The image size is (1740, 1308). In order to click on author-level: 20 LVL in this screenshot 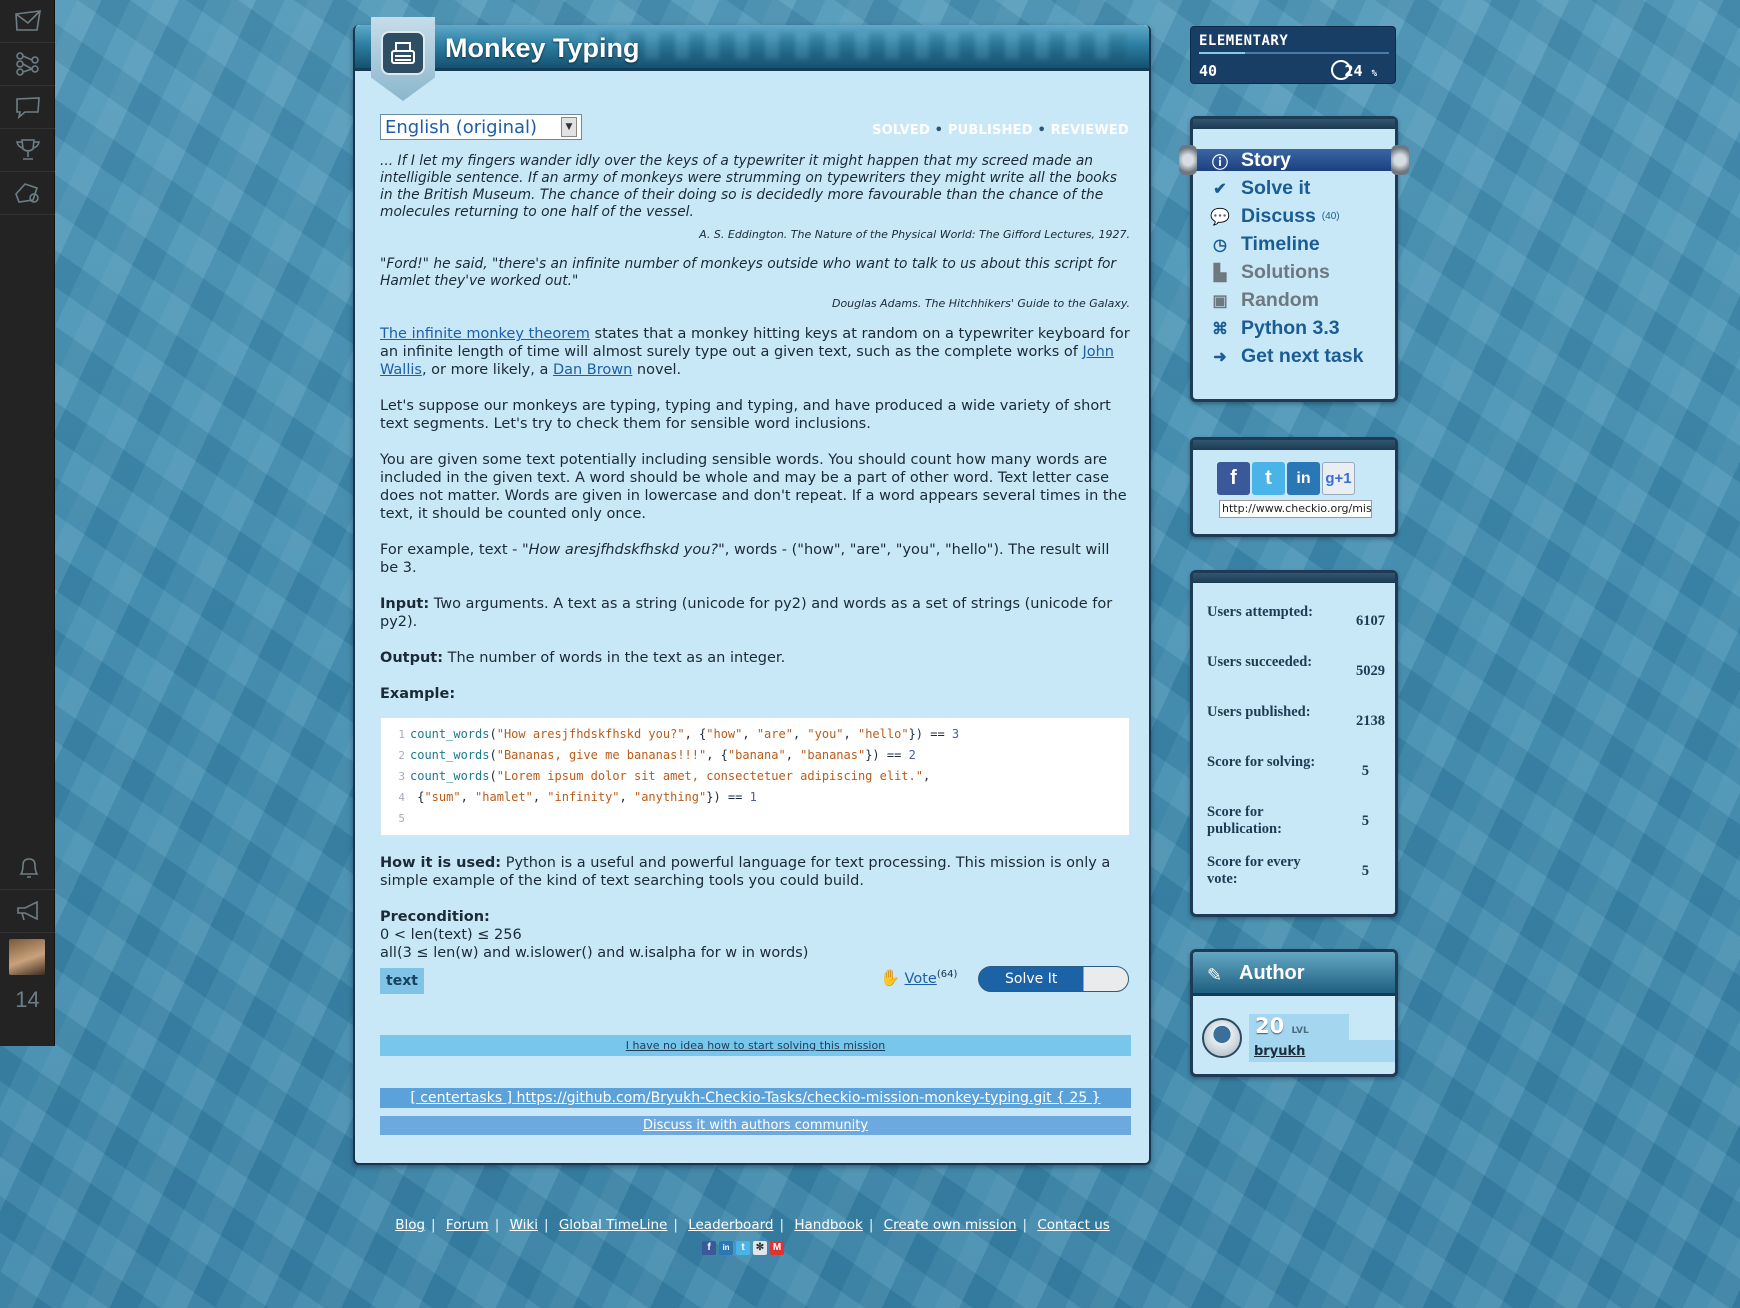, I will do `click(1299, 1027)`.